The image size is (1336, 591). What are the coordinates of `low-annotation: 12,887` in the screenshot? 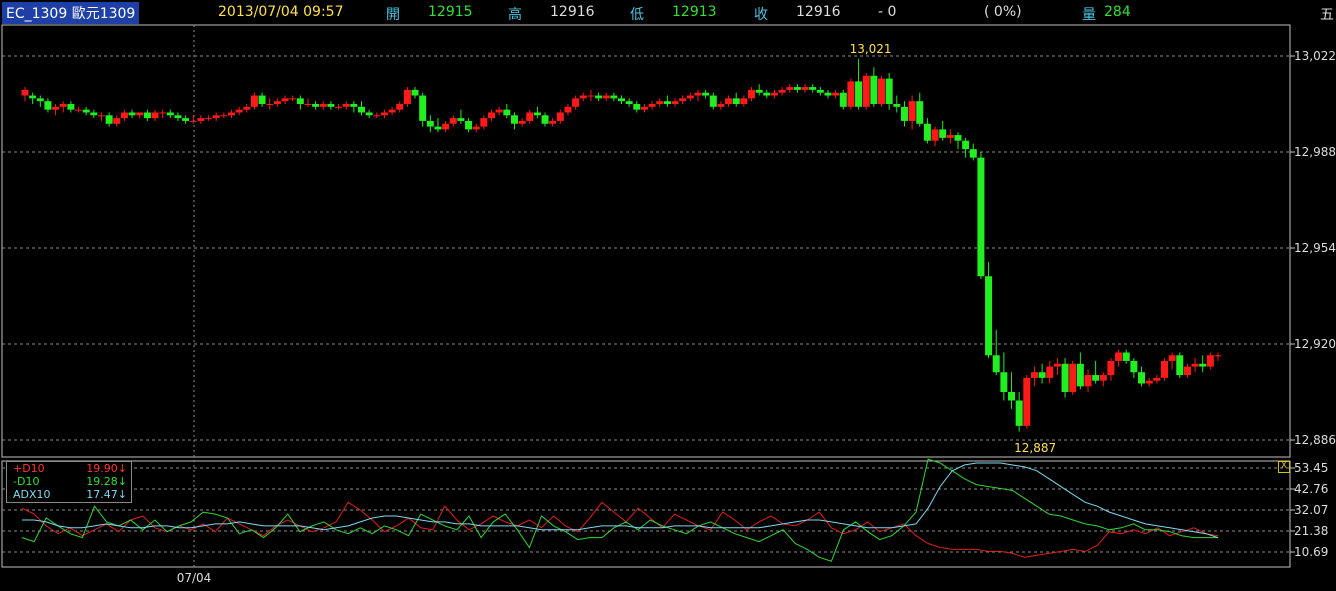 It's located at (1035, 448).